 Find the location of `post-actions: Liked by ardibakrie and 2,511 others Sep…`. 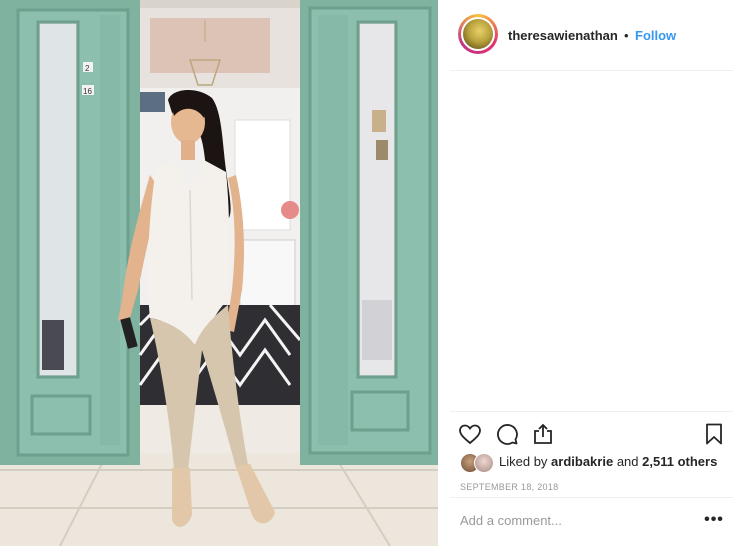

post-actions: Liked by ardibakrie and 2,511 others Sep… is located at coordinates (591, 454).